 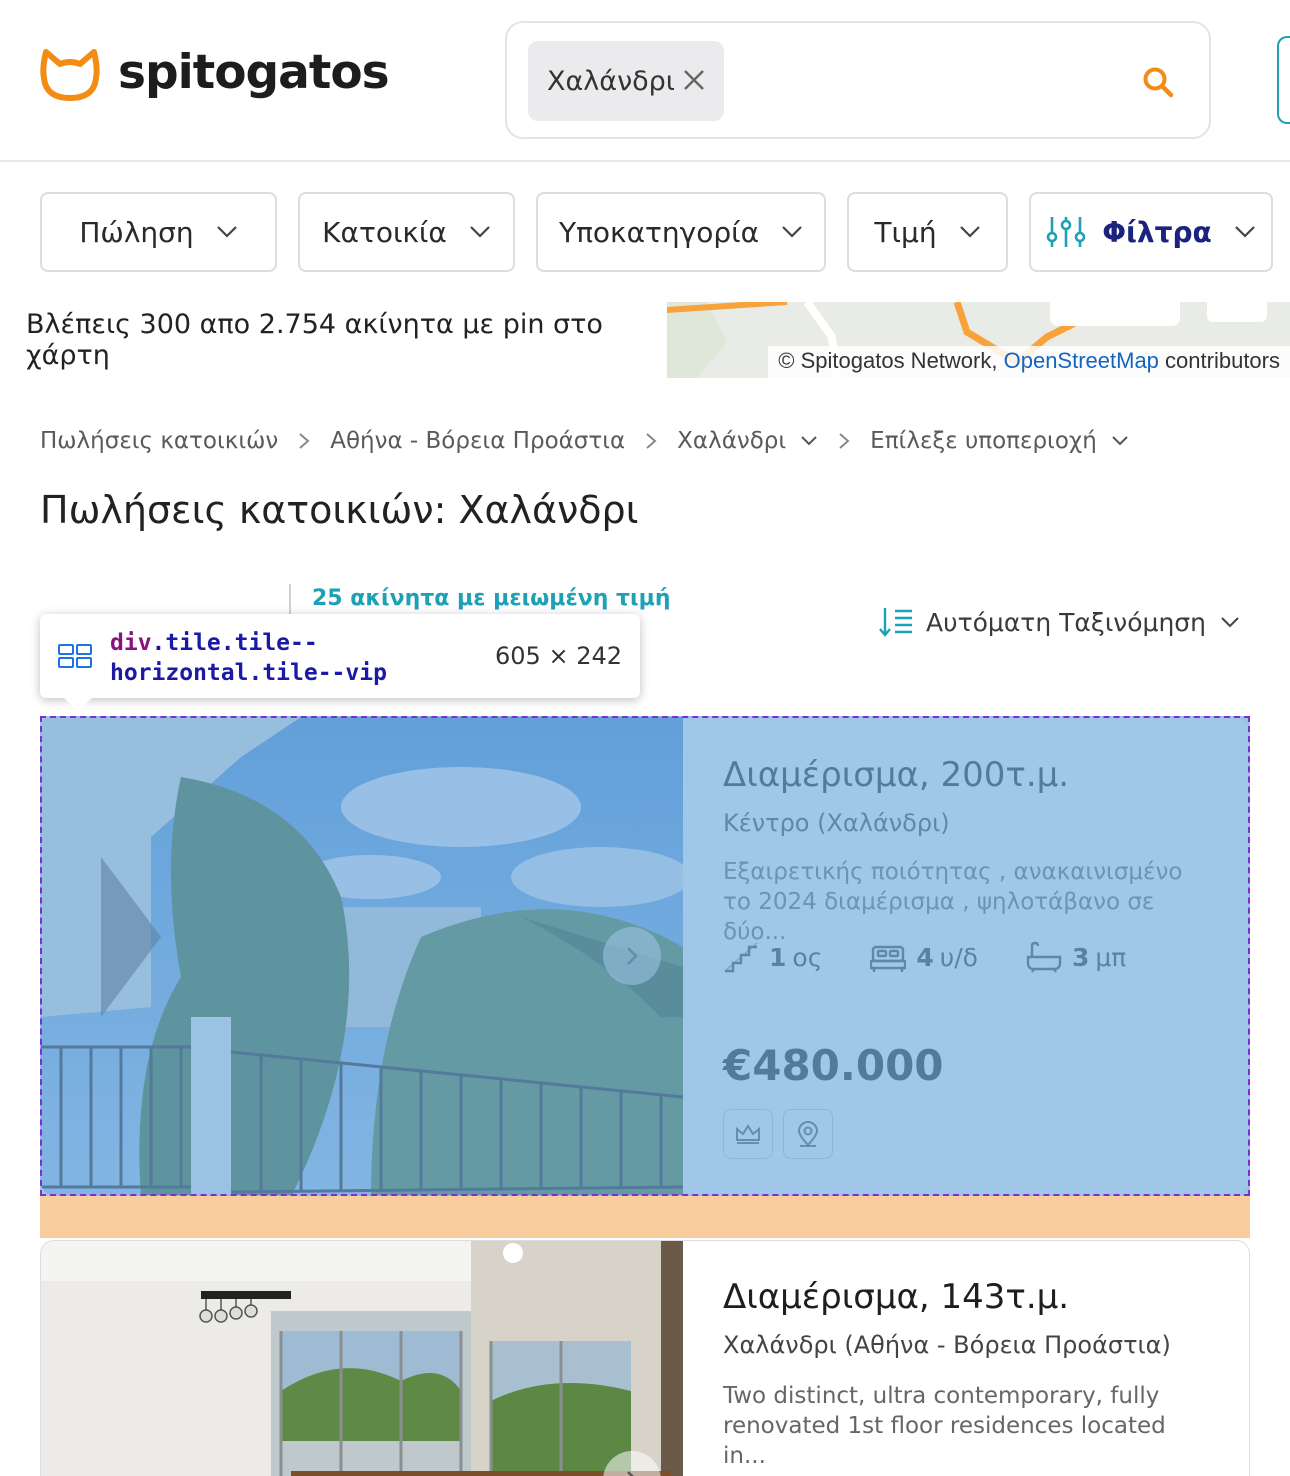 I want to click on page-title: Πωλήσεις κατοικιών: Χαλάνδρι, so click(x=339, y=510).